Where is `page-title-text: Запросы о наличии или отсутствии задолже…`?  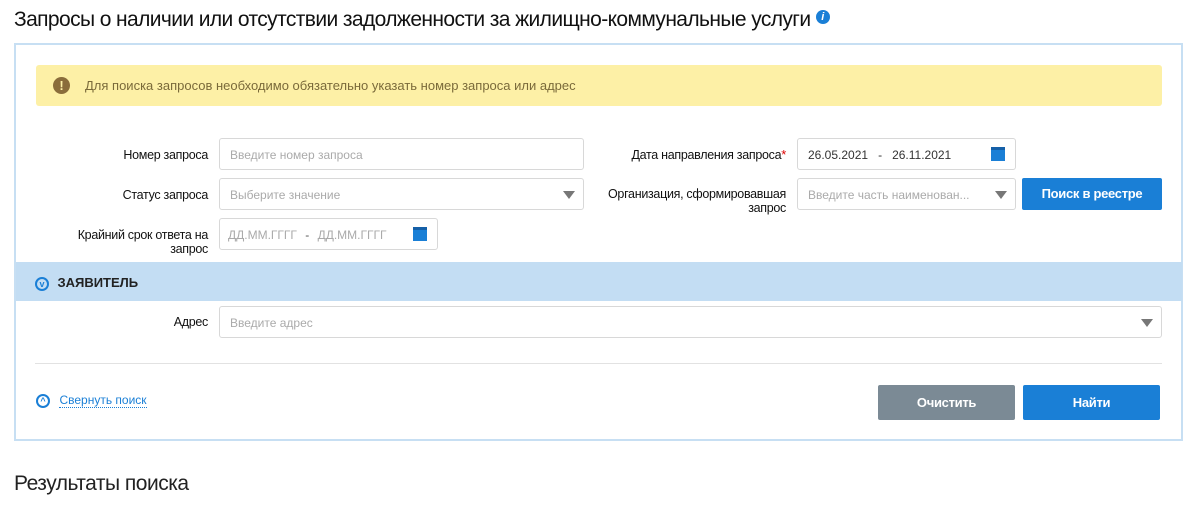
page-title-text: Запросы о наличии или отсутствии задолже… is located at coordinates (412, 19).